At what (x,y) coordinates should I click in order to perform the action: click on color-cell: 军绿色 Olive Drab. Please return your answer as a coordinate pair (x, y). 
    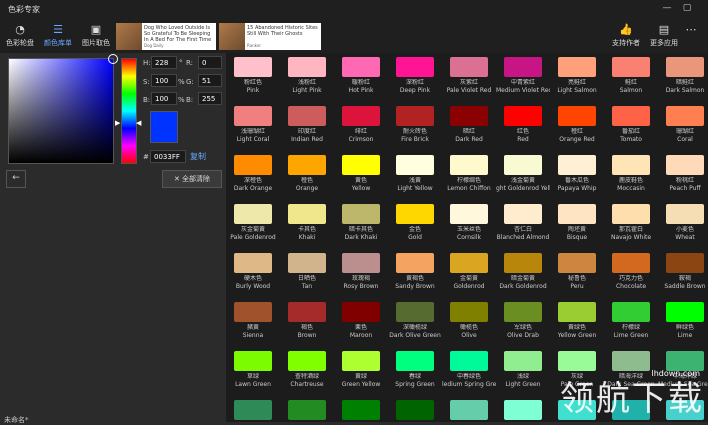
    Looking at the image, I should click on (523, 321).